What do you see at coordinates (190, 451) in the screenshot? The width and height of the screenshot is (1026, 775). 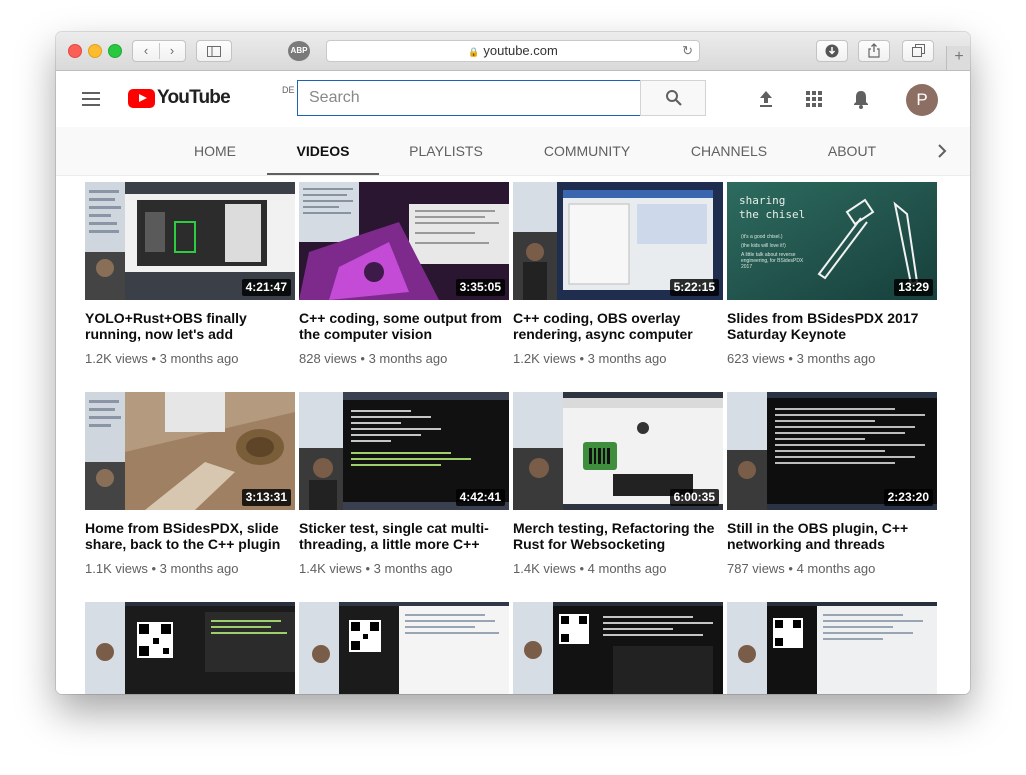 I see `video-thumbnail: 3:13:31` at bounding box center [190, 451].